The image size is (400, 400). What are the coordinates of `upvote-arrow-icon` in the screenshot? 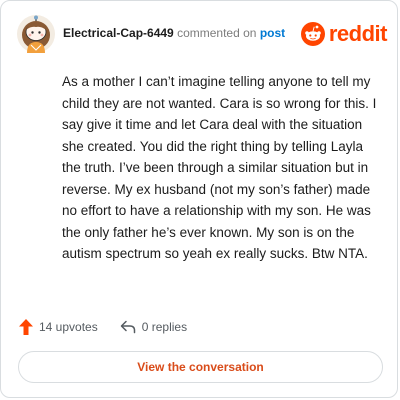 It's located at (26, 327).